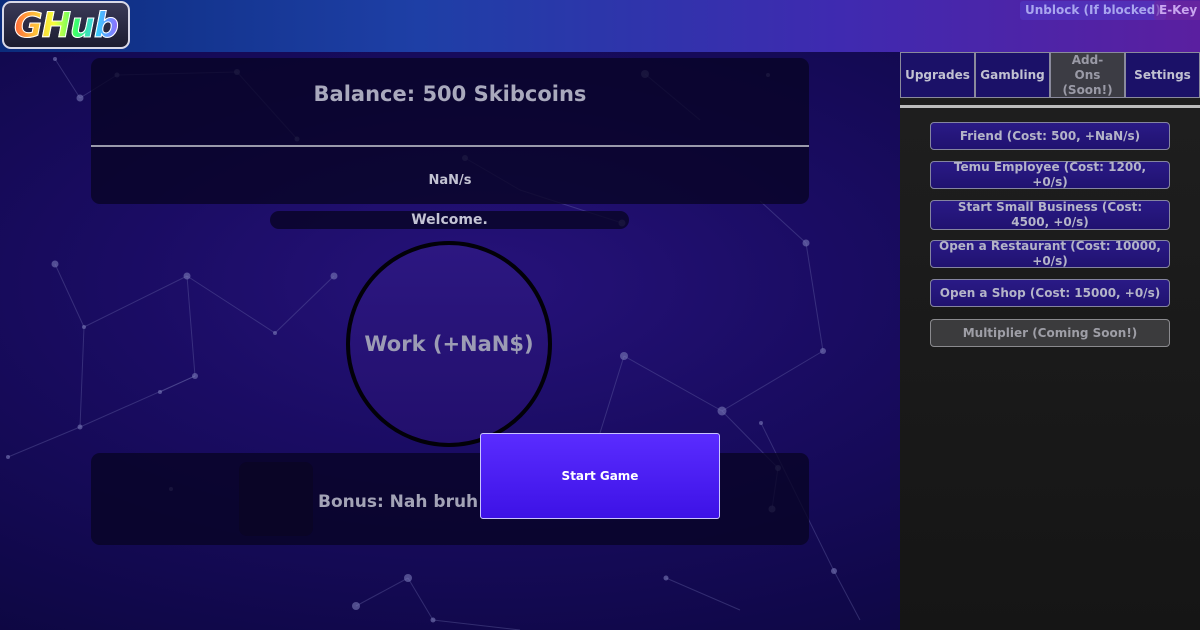  I want to click on bonus-label: Bonus: Nah bruh I, so click(404, 502).